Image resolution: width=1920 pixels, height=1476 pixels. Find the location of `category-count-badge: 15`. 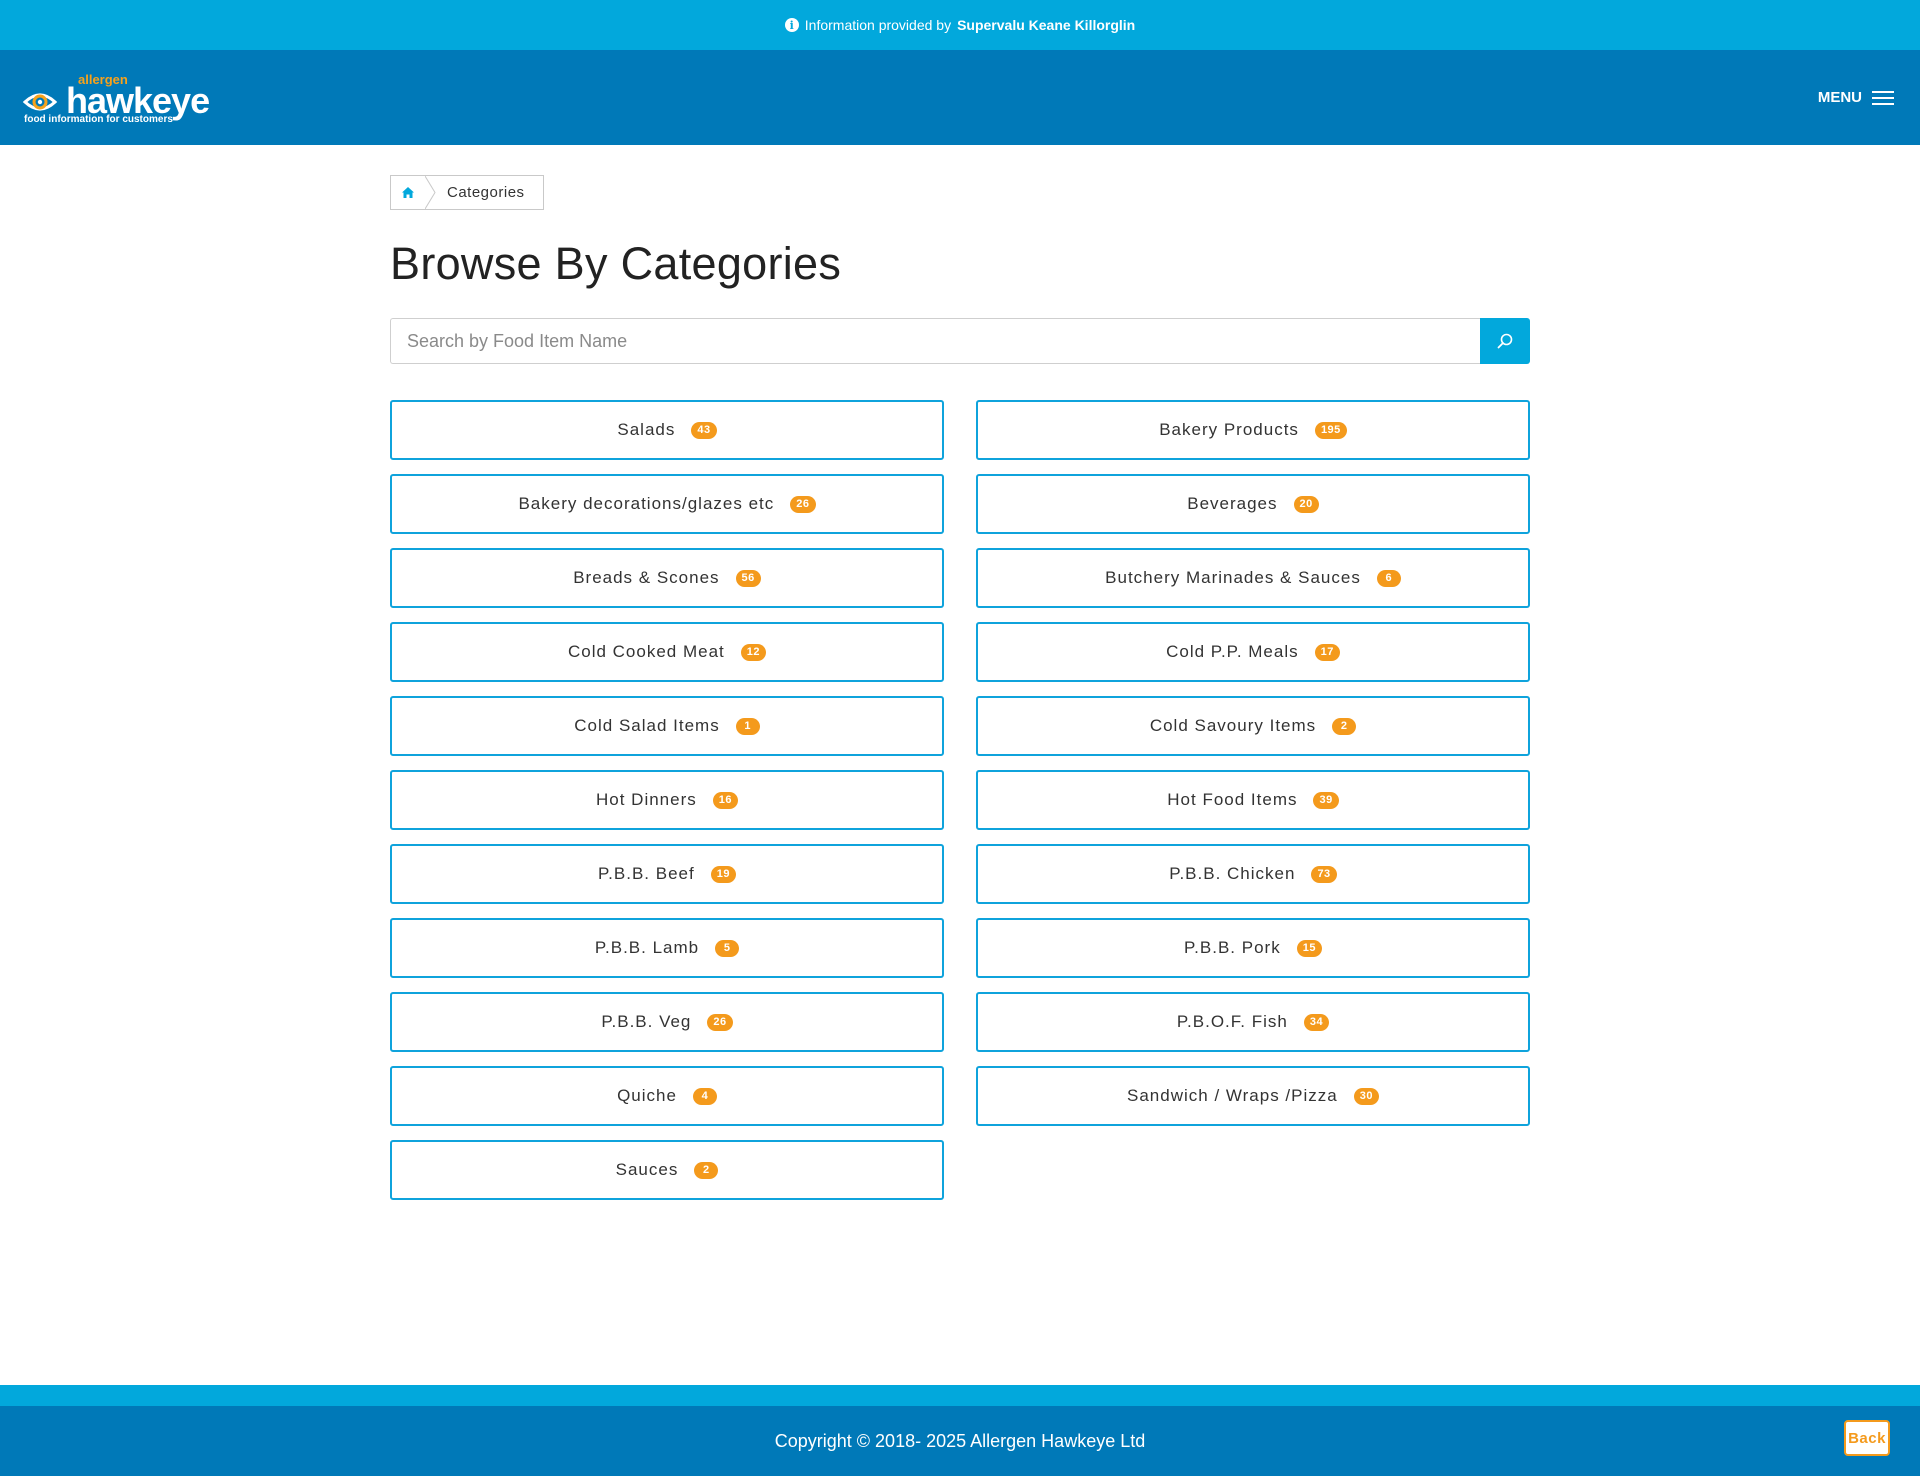

category-count-badge: 15 is located at coordinates (1309, 948).